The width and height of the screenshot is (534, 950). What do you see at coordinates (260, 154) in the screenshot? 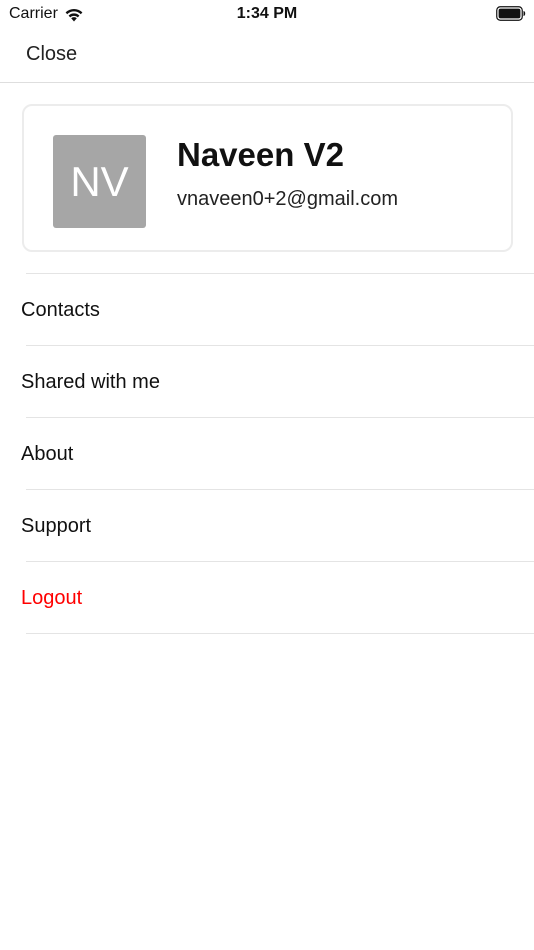
I see `profile-name: Naveen V2` at bounding box center [260, 154].